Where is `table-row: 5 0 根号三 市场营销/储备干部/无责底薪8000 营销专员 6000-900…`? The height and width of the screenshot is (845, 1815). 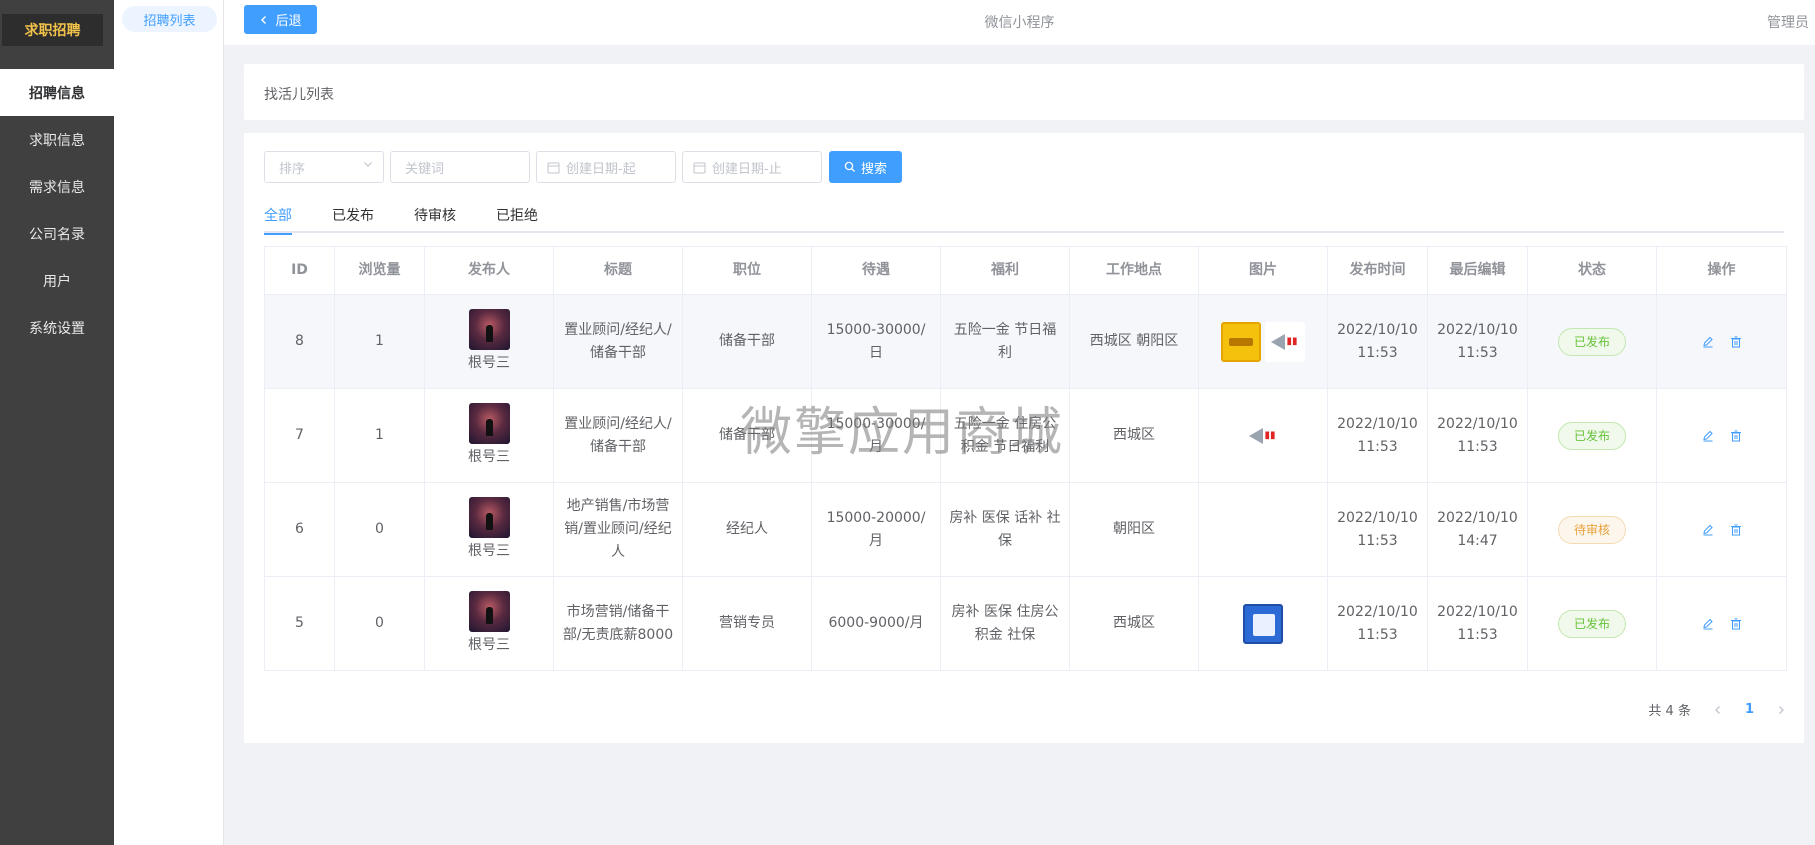
table-row: 5 0 根号三 市场营销/储备干部/无责底薪8000 营销专员 6000-900… is located at coordinates (1025, 623).